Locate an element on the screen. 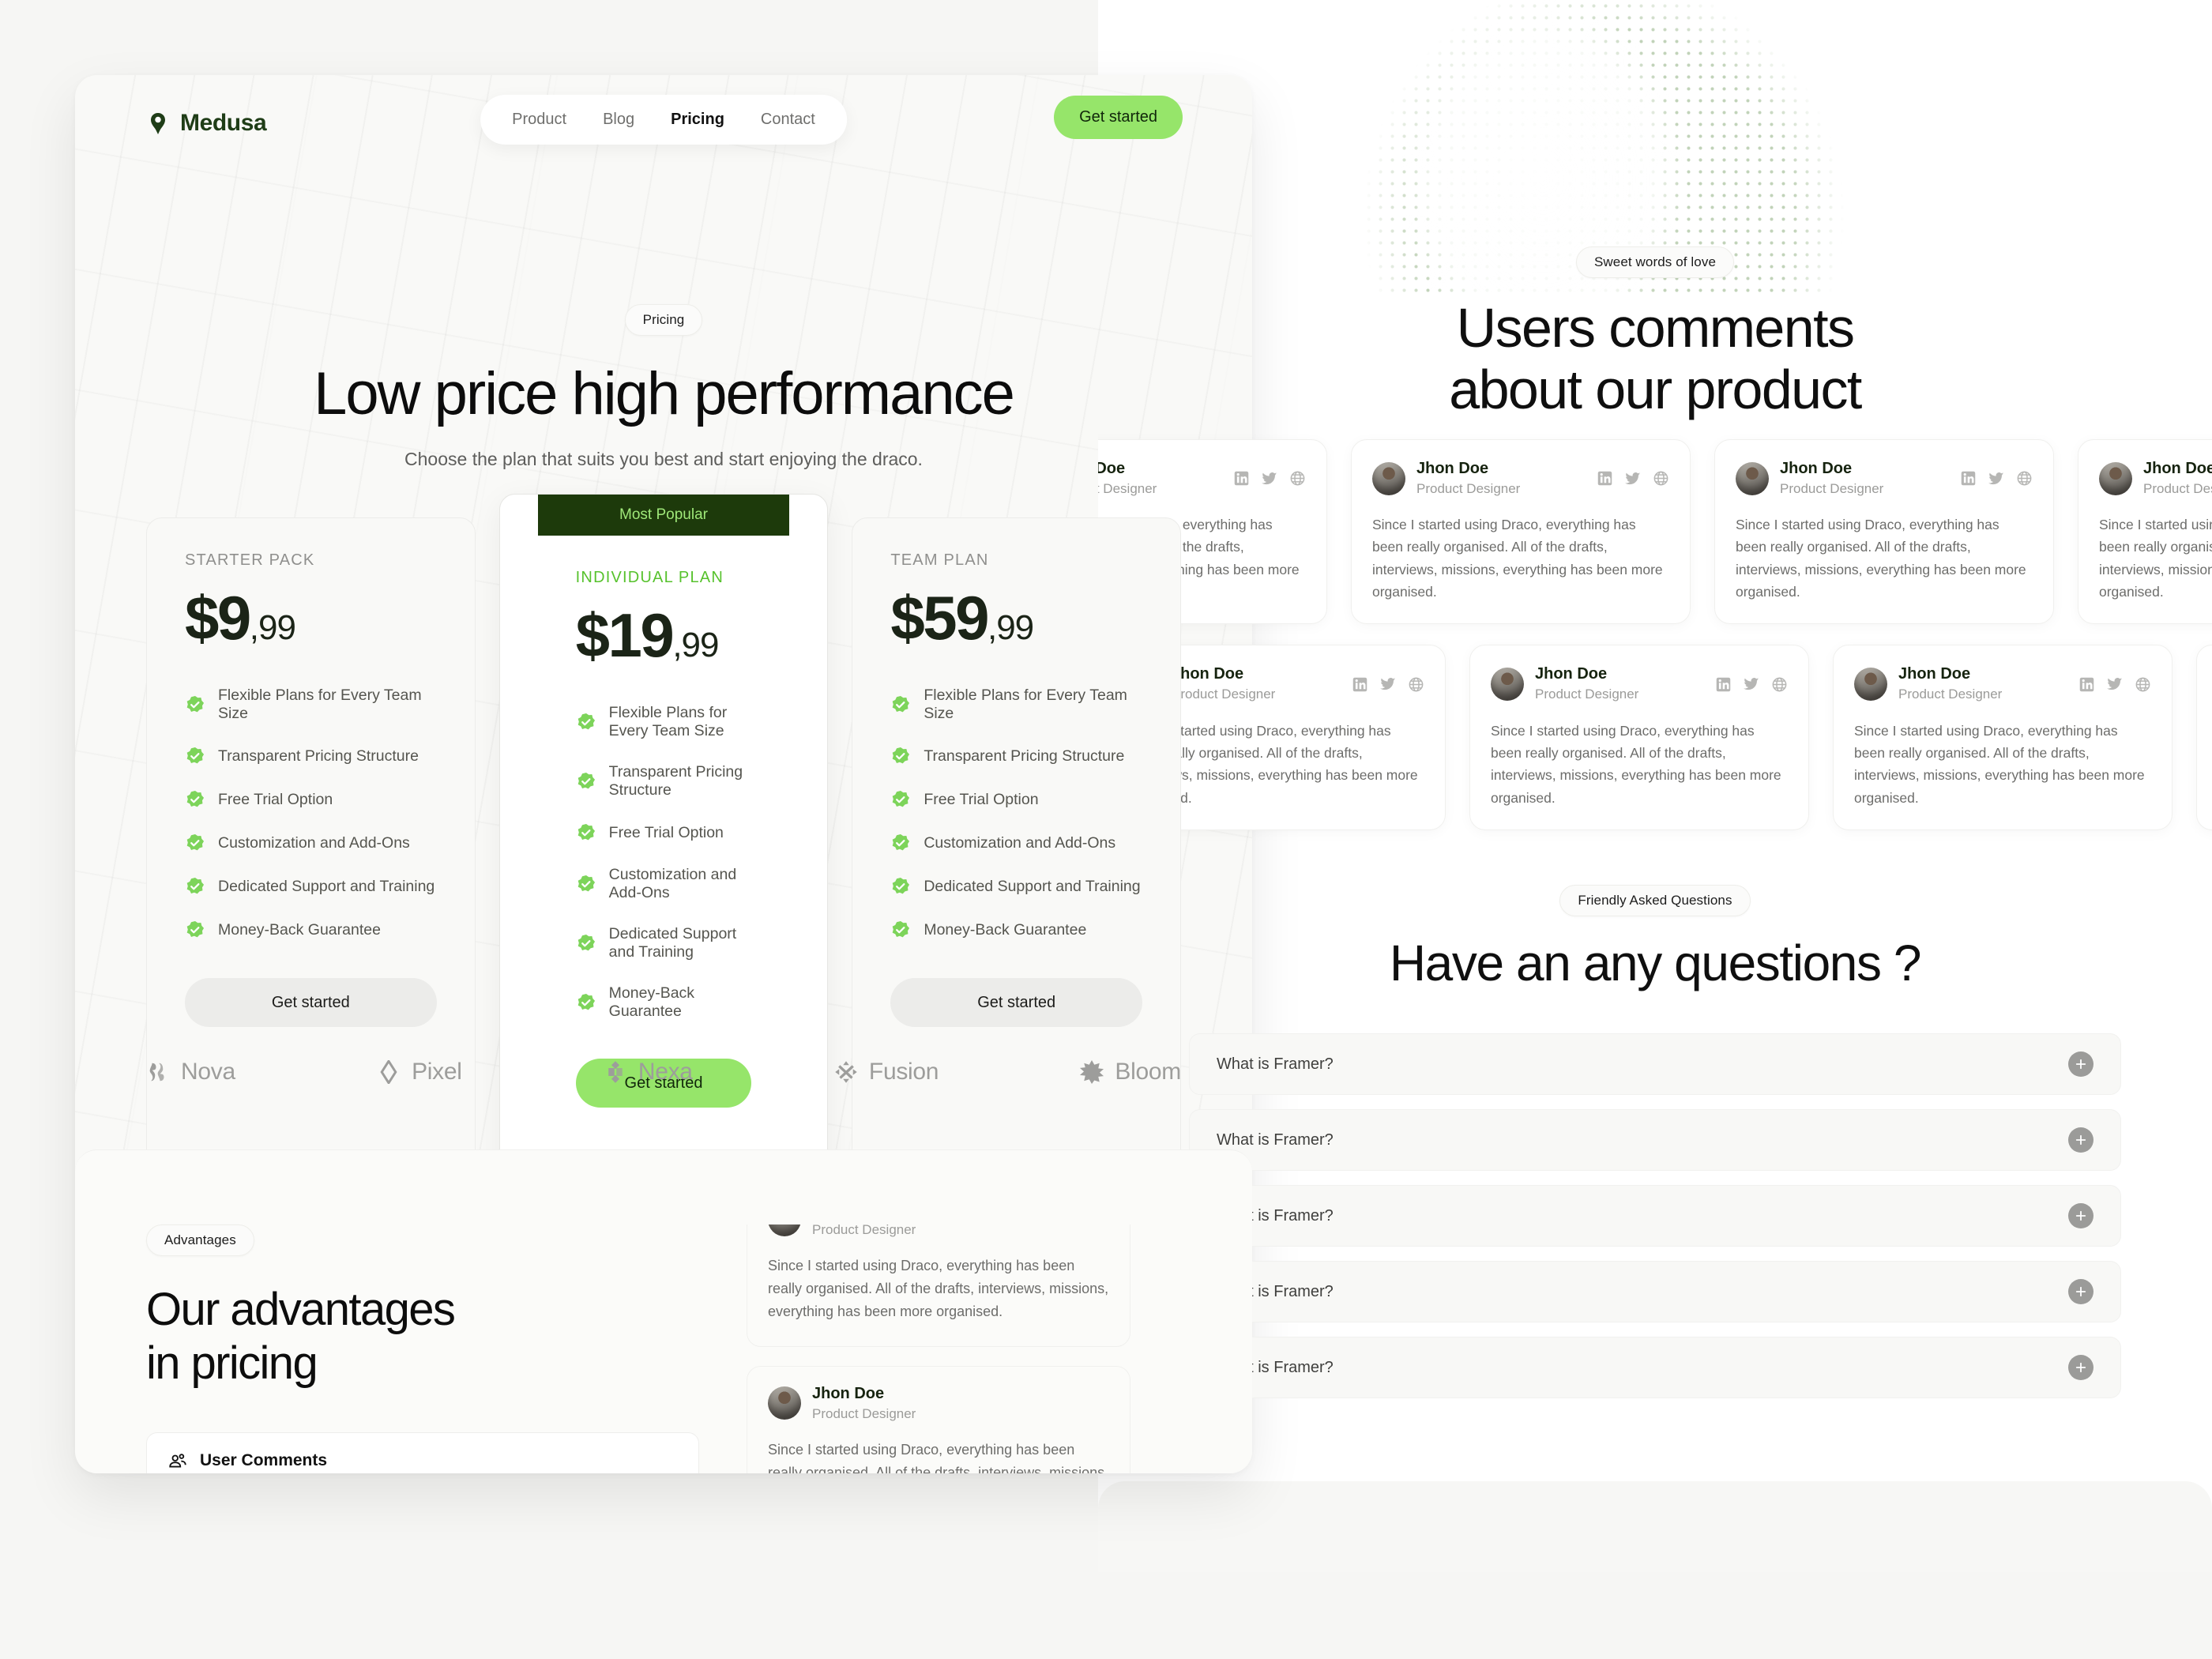  users-group-icon is located at coordinates (177, 1461).